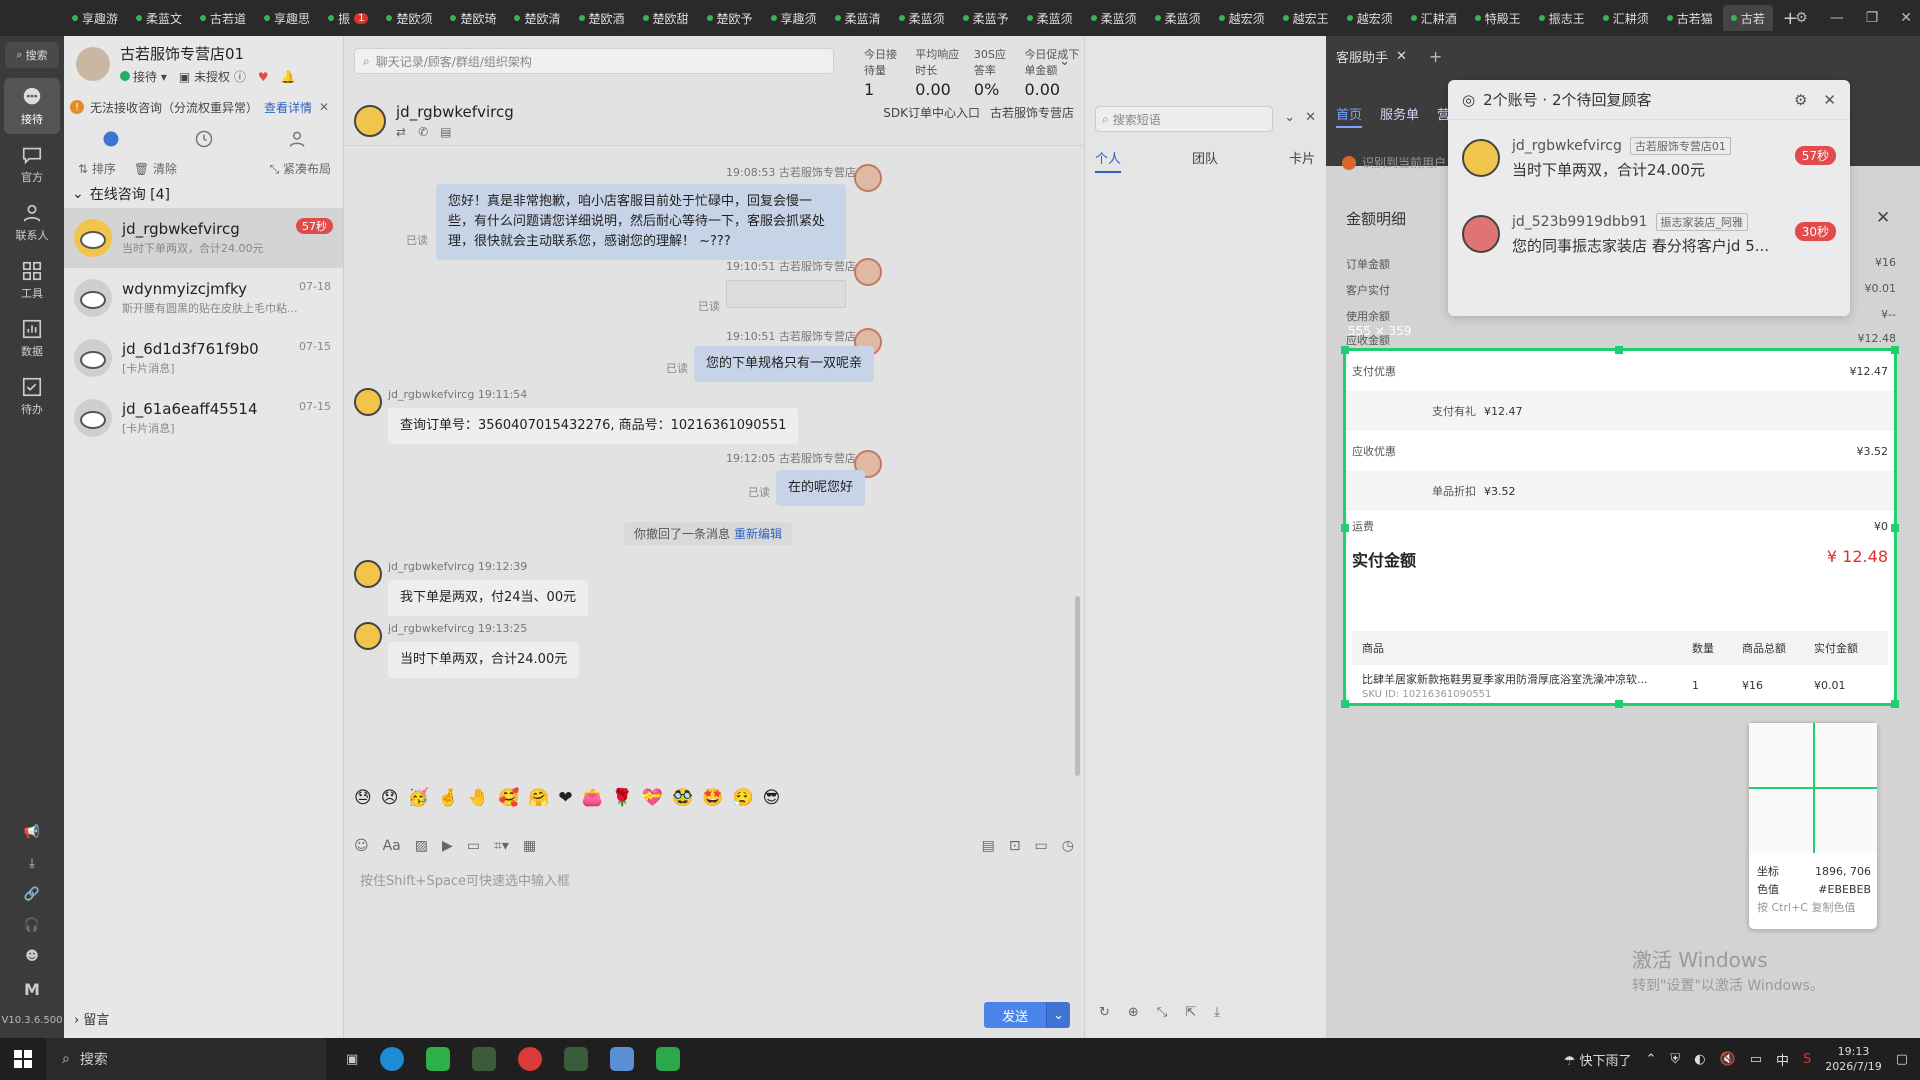 The height and width of the screenshot is (1080, 1920). What do you see at coordinates (1872, 18) in the screenshot?
I see `maximize-icon: ❐` at bounding box center [1872, 18].